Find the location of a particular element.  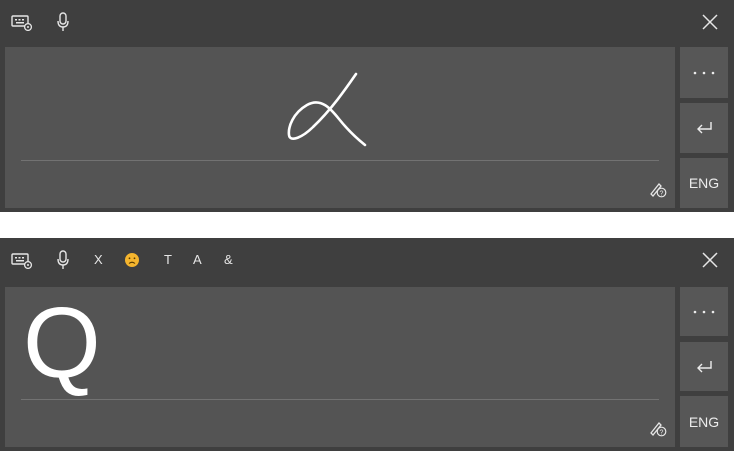

handwriting-stroke is located at coordinates (327, 109).